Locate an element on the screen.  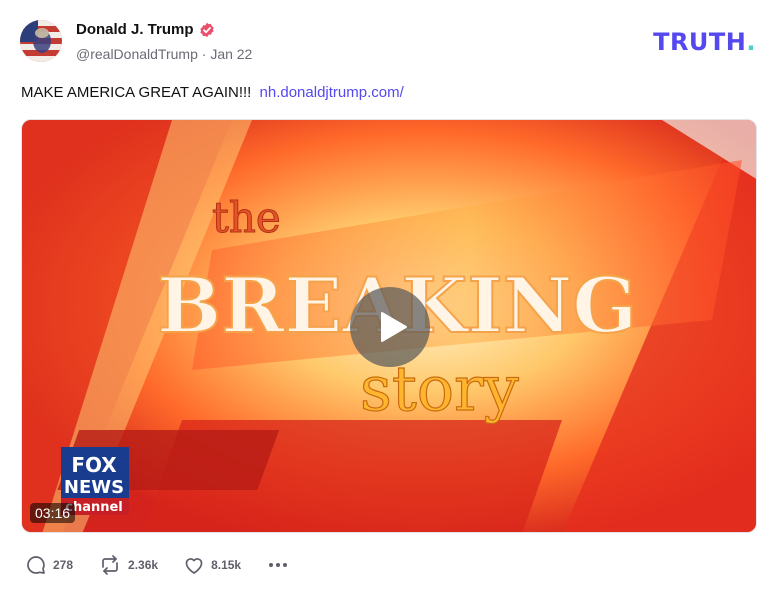
fox-logo-top: FOX is located at coordinates (94, 465).